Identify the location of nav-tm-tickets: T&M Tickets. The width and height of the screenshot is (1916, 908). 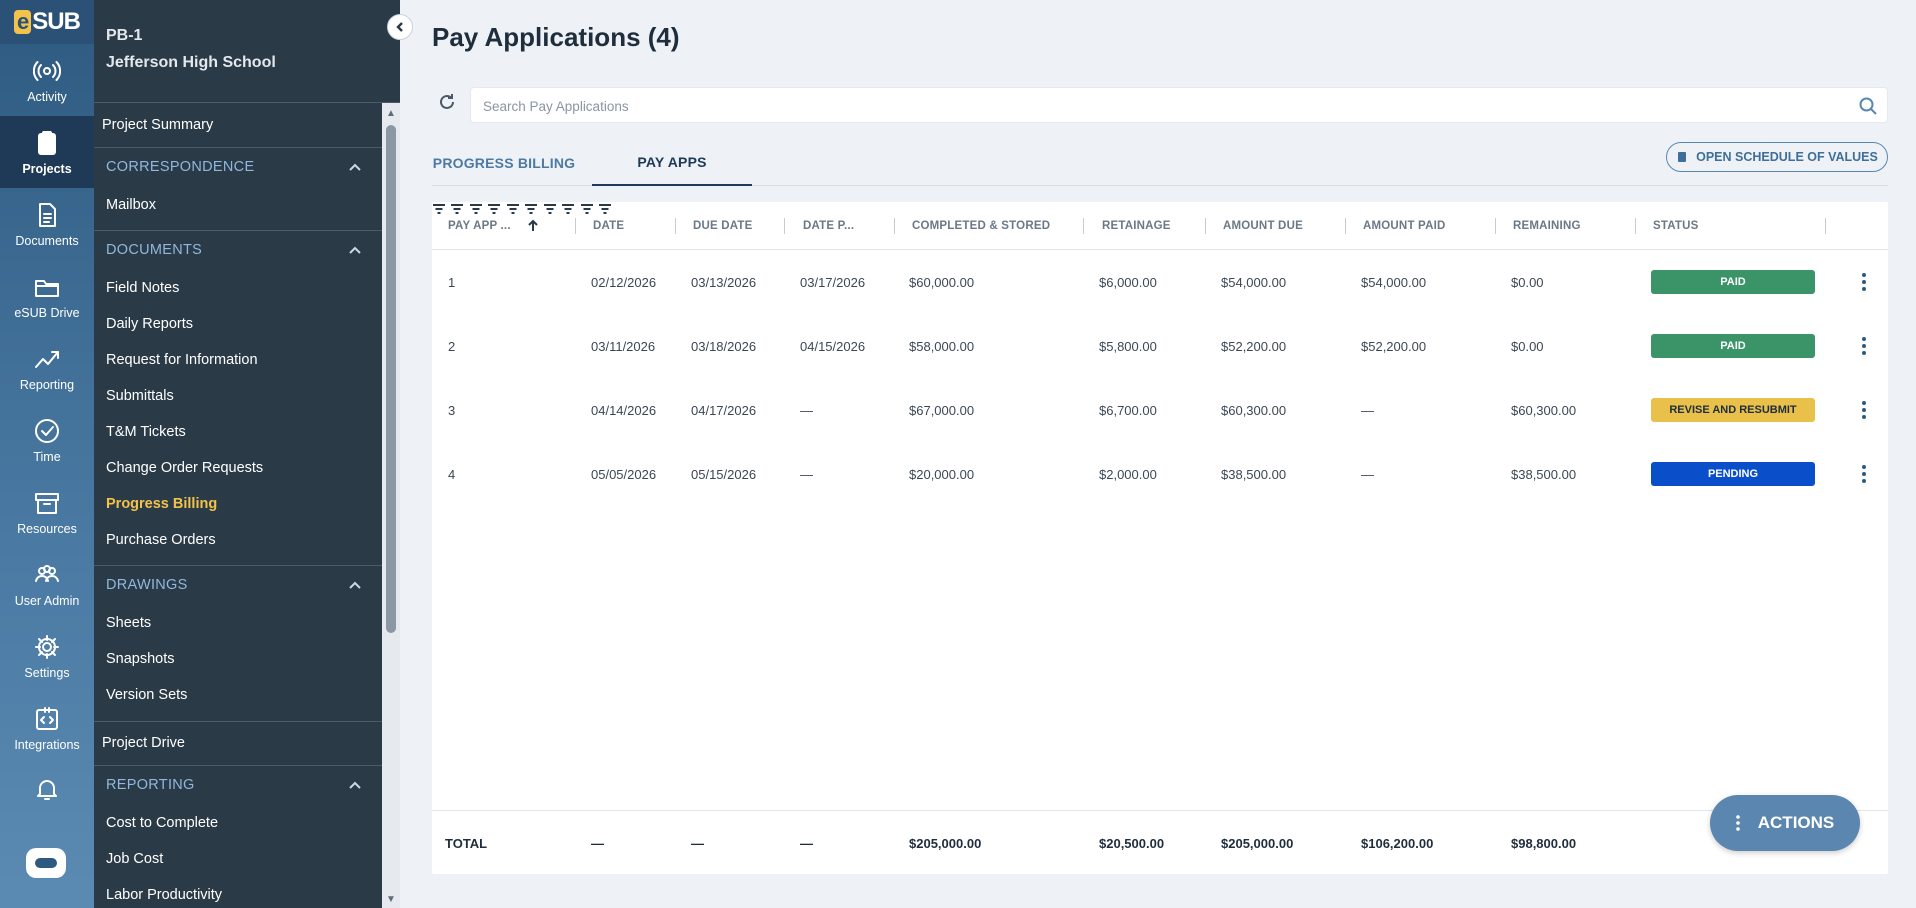
(238, 432).